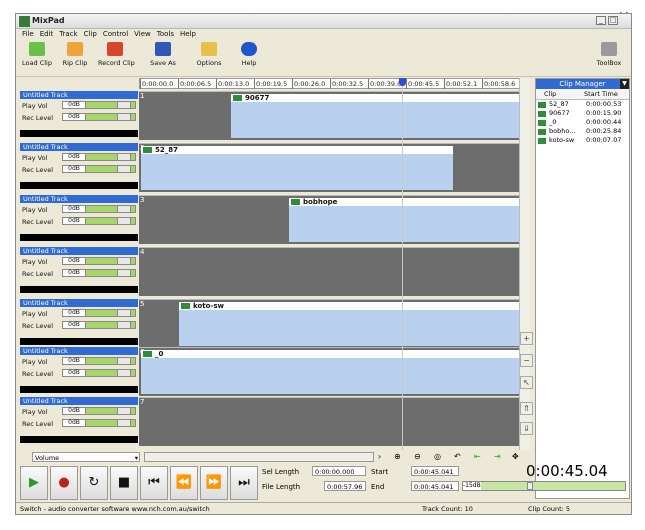 Image resolution: width=645 pixels, height=530 pixels. I want to click on track-lane: 2 52_87, so click(330, 167).